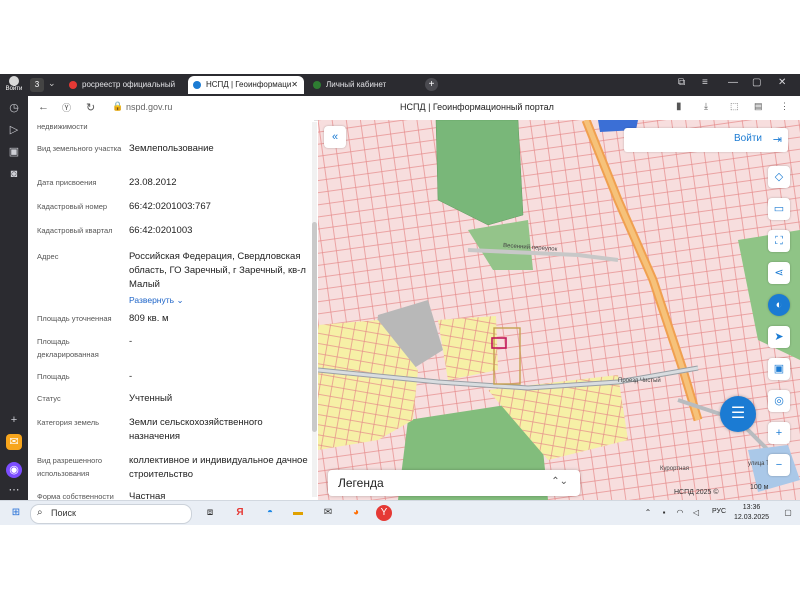  What do you see at coordinates (14, 420) in the screenshot?
I see `add-icon: +` at bounding box center [14, 420].